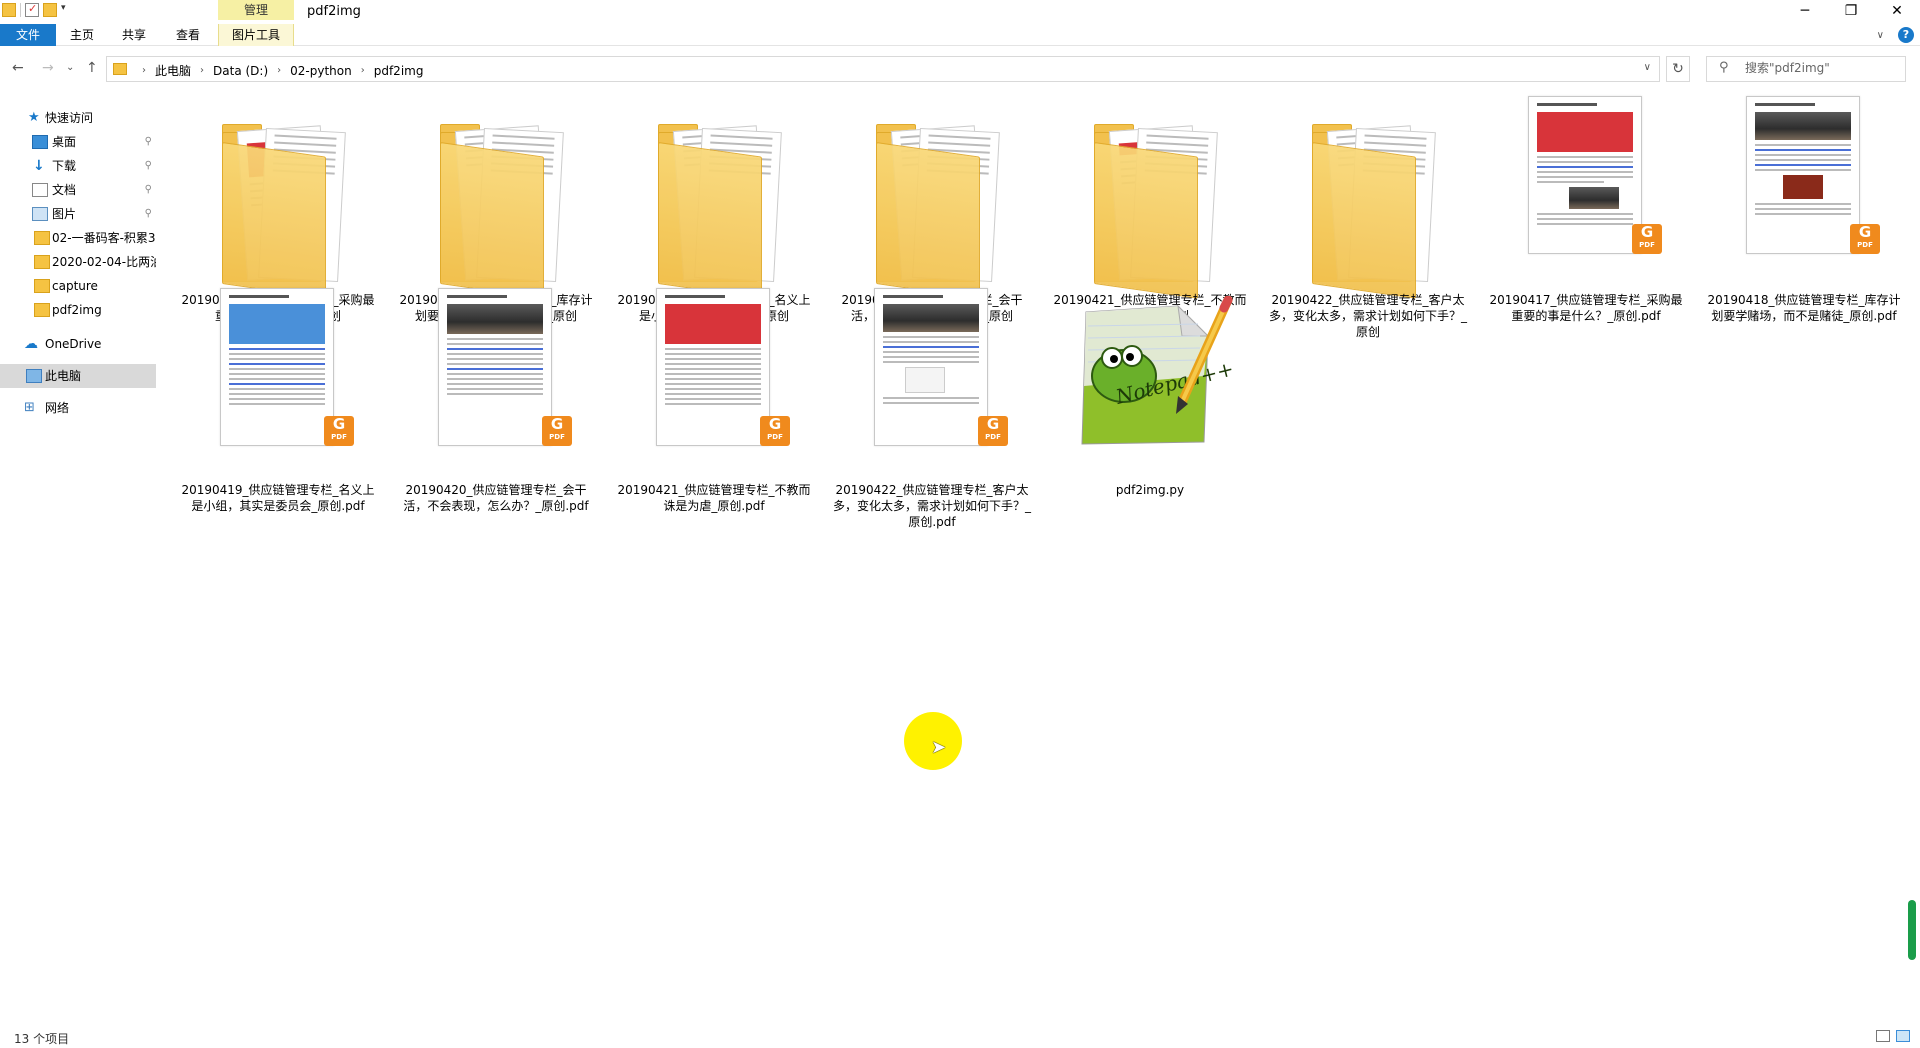 The width and height of the screenshot is (1920, 1048). What do you see at coordinates (40, 214) in the screenshot?
I see `pictures-icon` at bounding box center [40, 214].